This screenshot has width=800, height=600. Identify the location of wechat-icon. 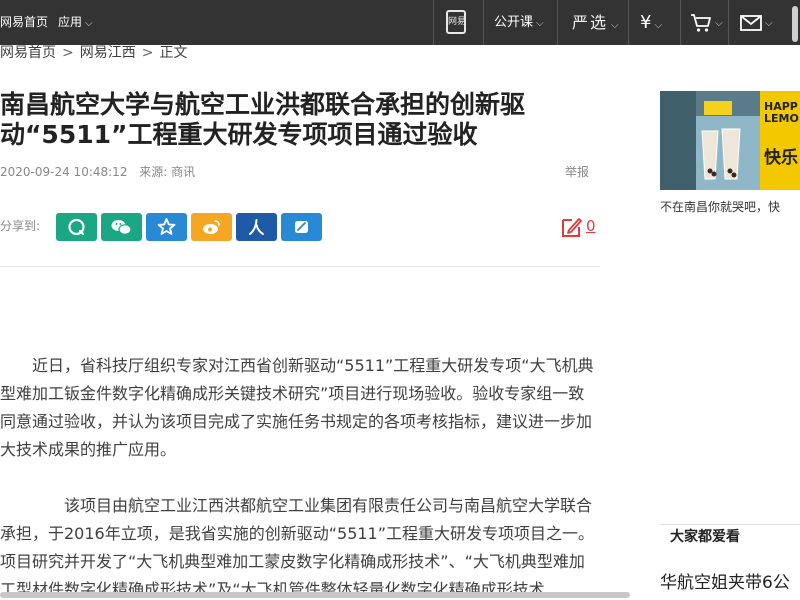
(121, 227).